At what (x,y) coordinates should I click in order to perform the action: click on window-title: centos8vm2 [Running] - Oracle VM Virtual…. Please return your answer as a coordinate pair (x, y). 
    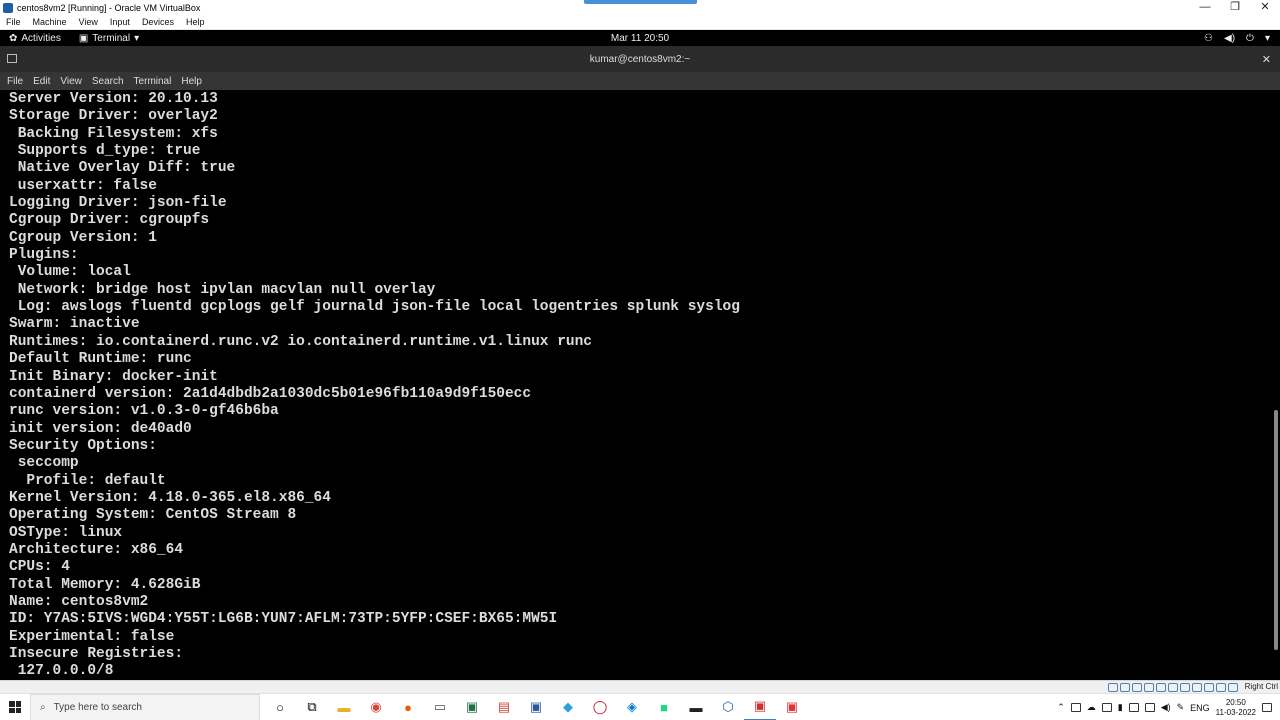
    Looking at the image, I should click on (109, 7).